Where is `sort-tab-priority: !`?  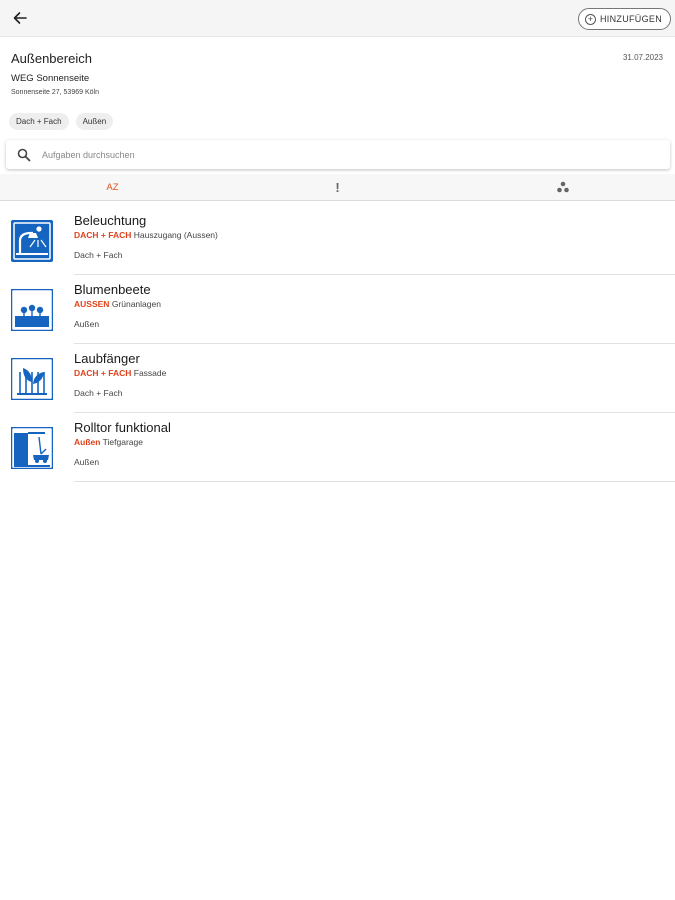
sort-tab-priority: ! is located at coordinates (337, 187).